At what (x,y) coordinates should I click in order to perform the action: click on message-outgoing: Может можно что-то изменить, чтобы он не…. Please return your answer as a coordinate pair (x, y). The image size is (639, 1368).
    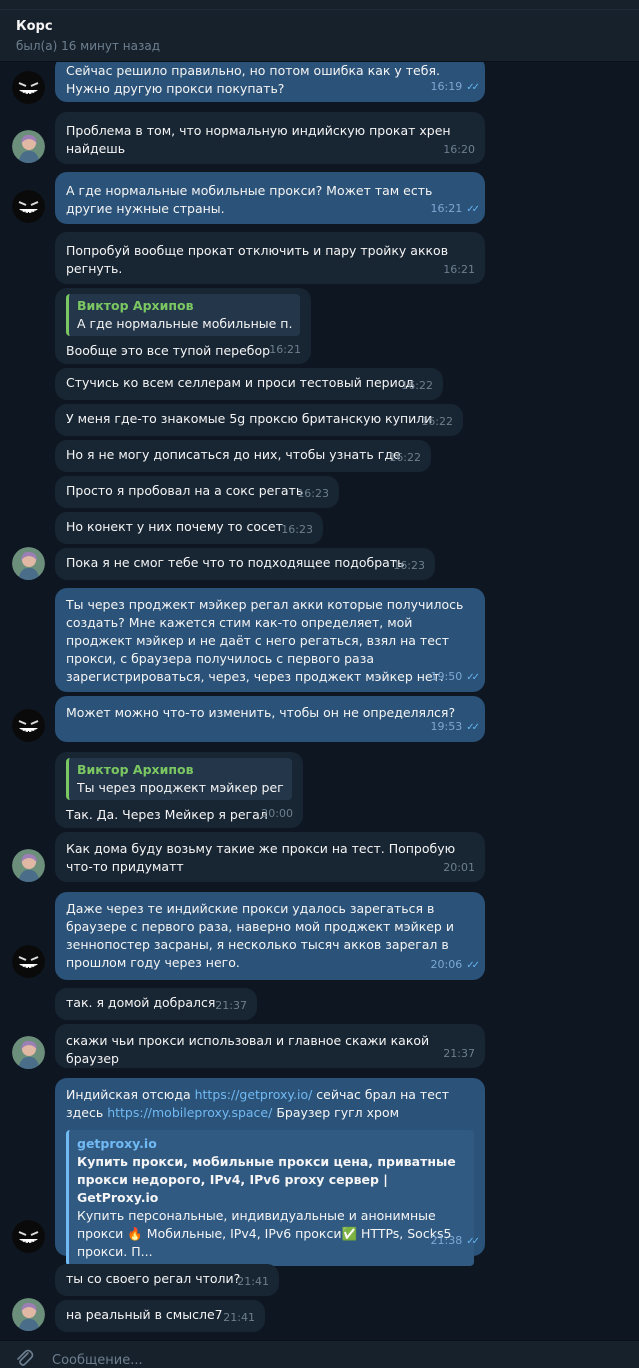
    Looking at the image, I should click on (270, 719).